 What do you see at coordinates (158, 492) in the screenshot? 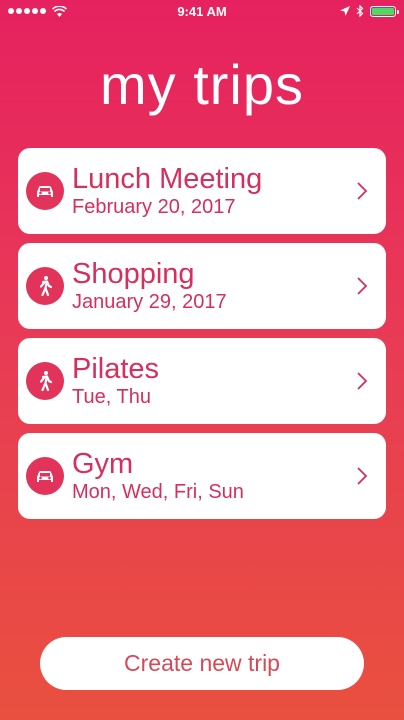
I see `trip-schedule: Mon, Wed, Fri, Sun` at bounding box center [158, 492].